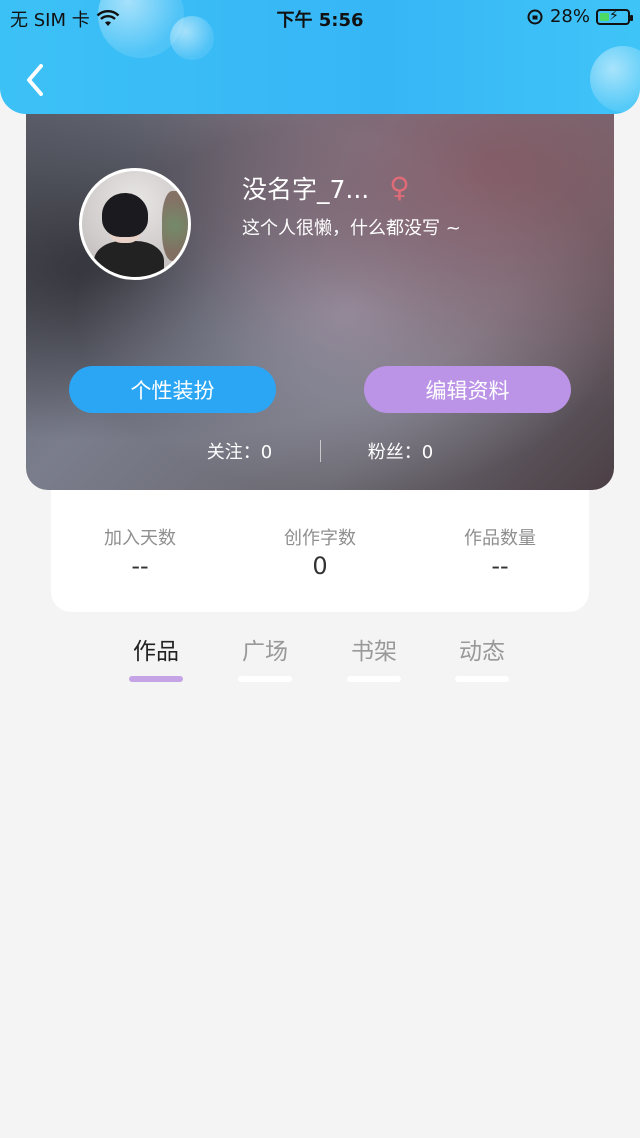 This screenshot has height=1138, width=640. I want to click on fans-count: 粉丝：0, so click(401, 451).